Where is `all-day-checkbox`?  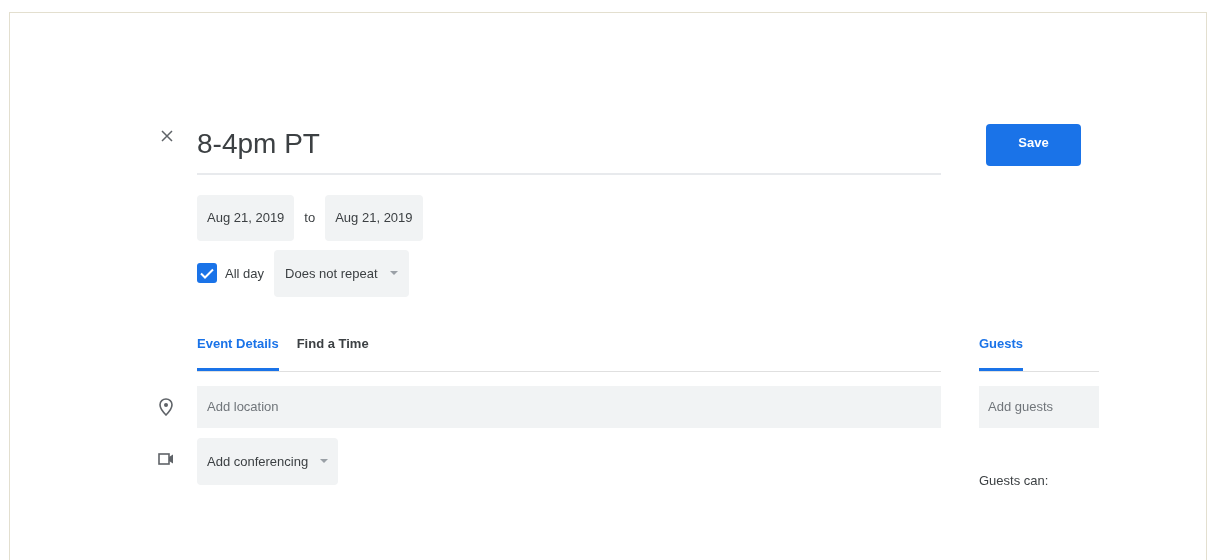
all-day-checkbox is located at coordinates (207, 273).